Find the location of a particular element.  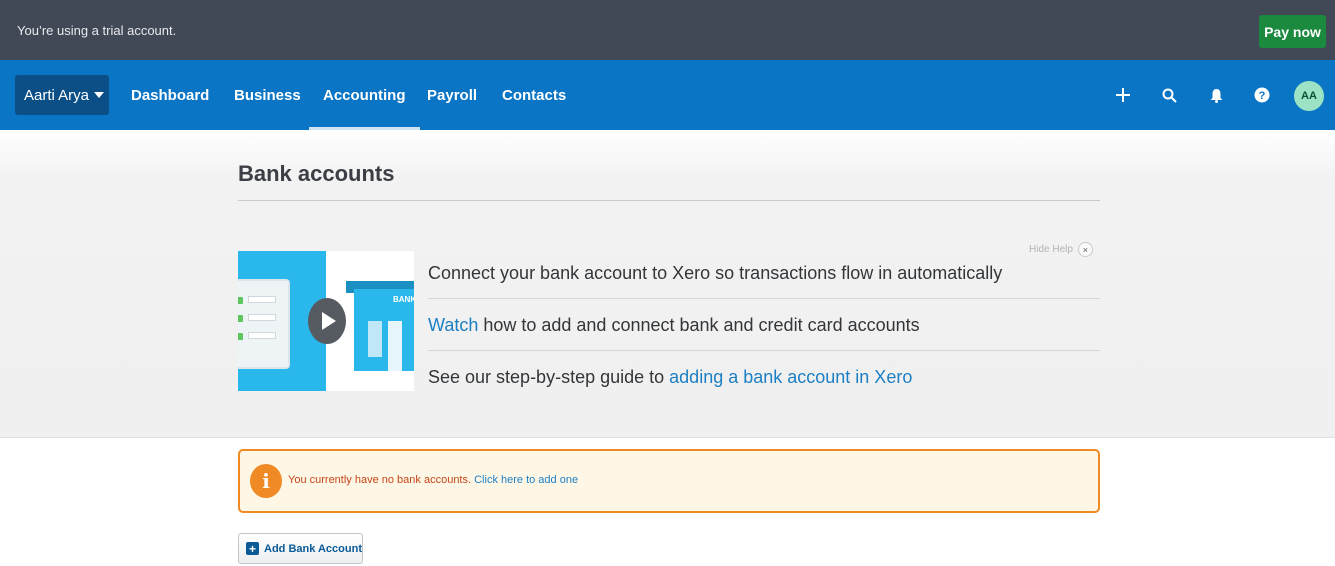

nav-item-payroll: Payroll is located at coordinates (452, 95).